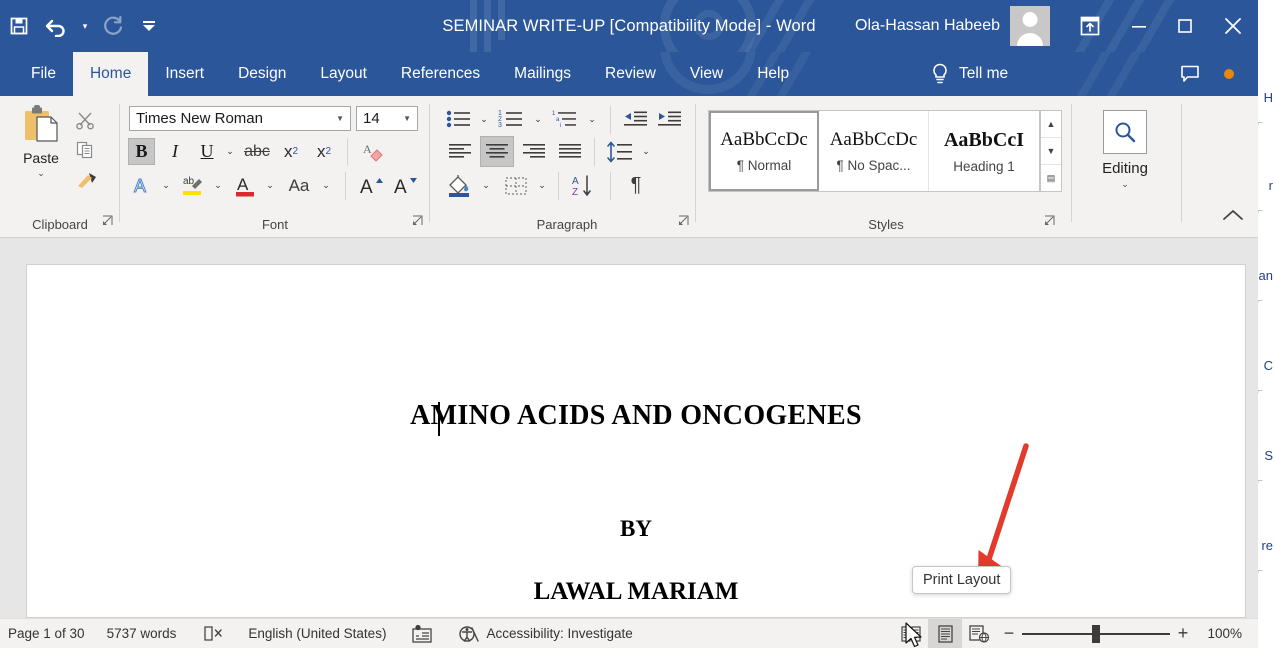 The image size is (1275, 648). I want to click on align-center-button, so click(497, 151).